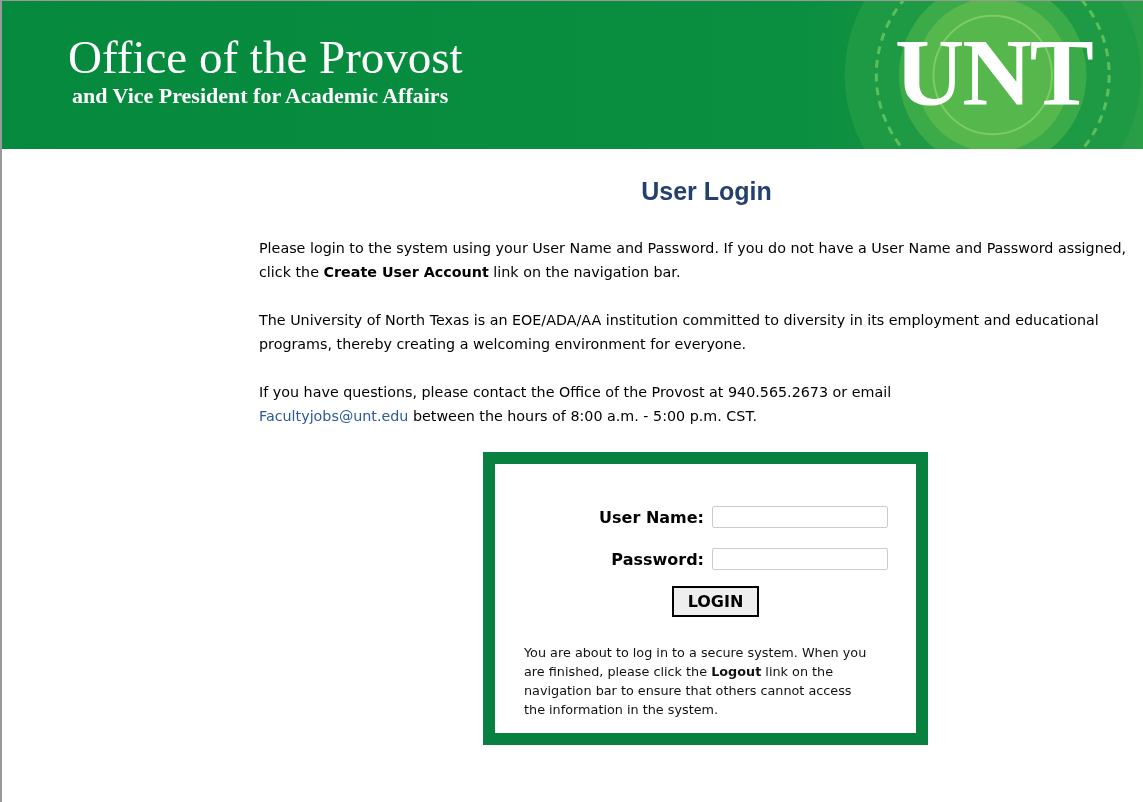  What do you see at coordinates (576, 404) in the screenshot?
I see `contact-paragraph: If you have questions, please contact the Office of the Provost at 940.565.2673 or email Facultyjobs@unt.edu between the hours of 8:00 a.m. - 5:00 p.m. CST.` at bounding box center [576, 404].